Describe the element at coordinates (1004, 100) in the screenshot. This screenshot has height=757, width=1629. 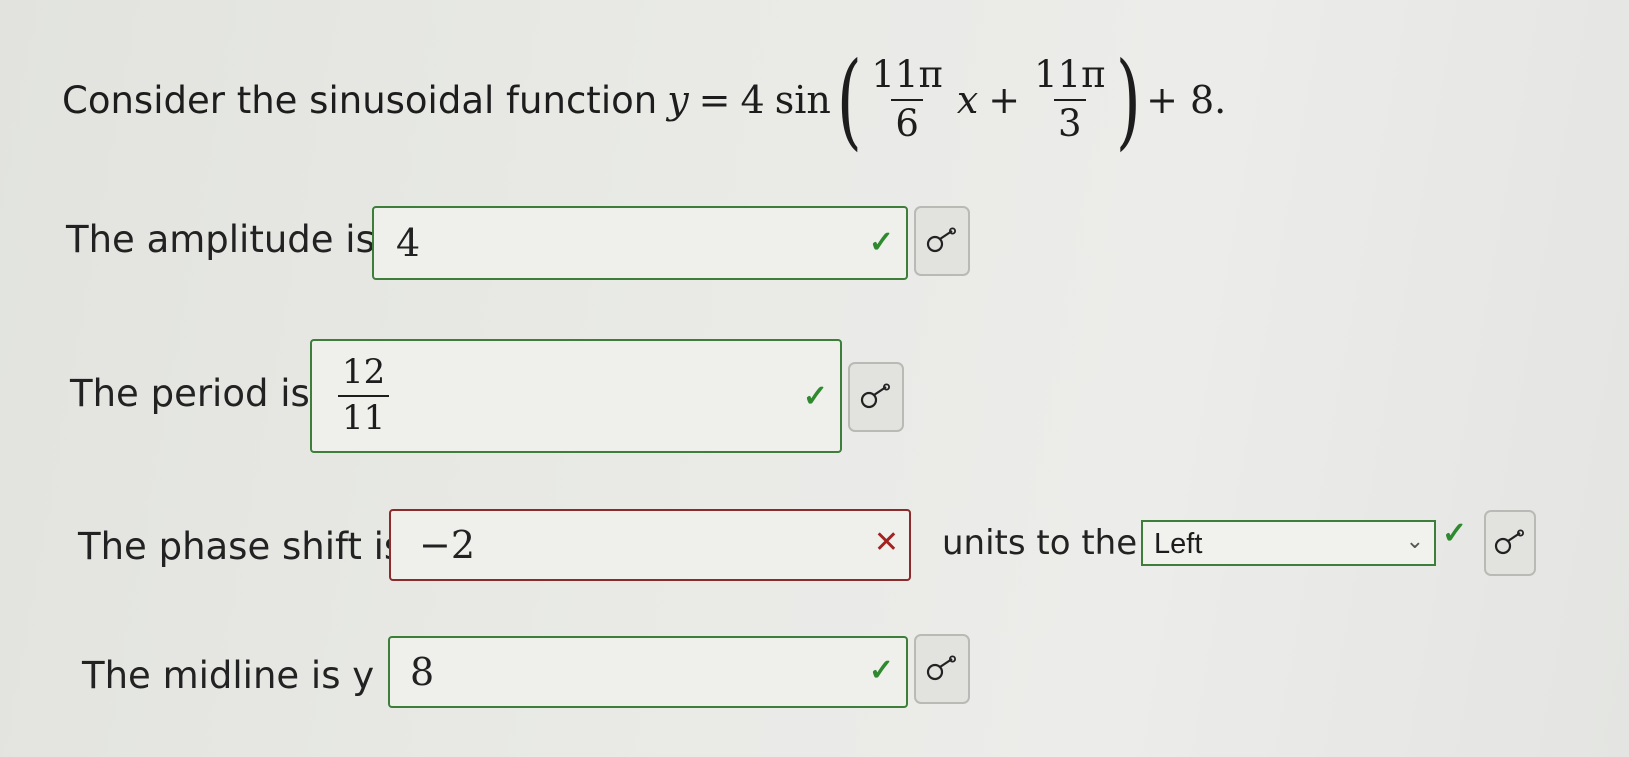
I see `eq-plus: +` at that location.